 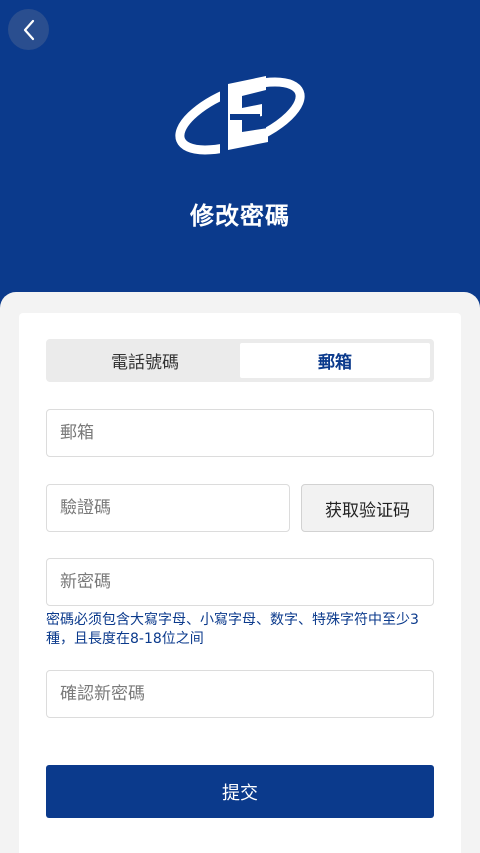 What do you see at coordinates (240, 791) in the screenshot?
I see `submit-button: 提交` at bounding box center [240, 791].